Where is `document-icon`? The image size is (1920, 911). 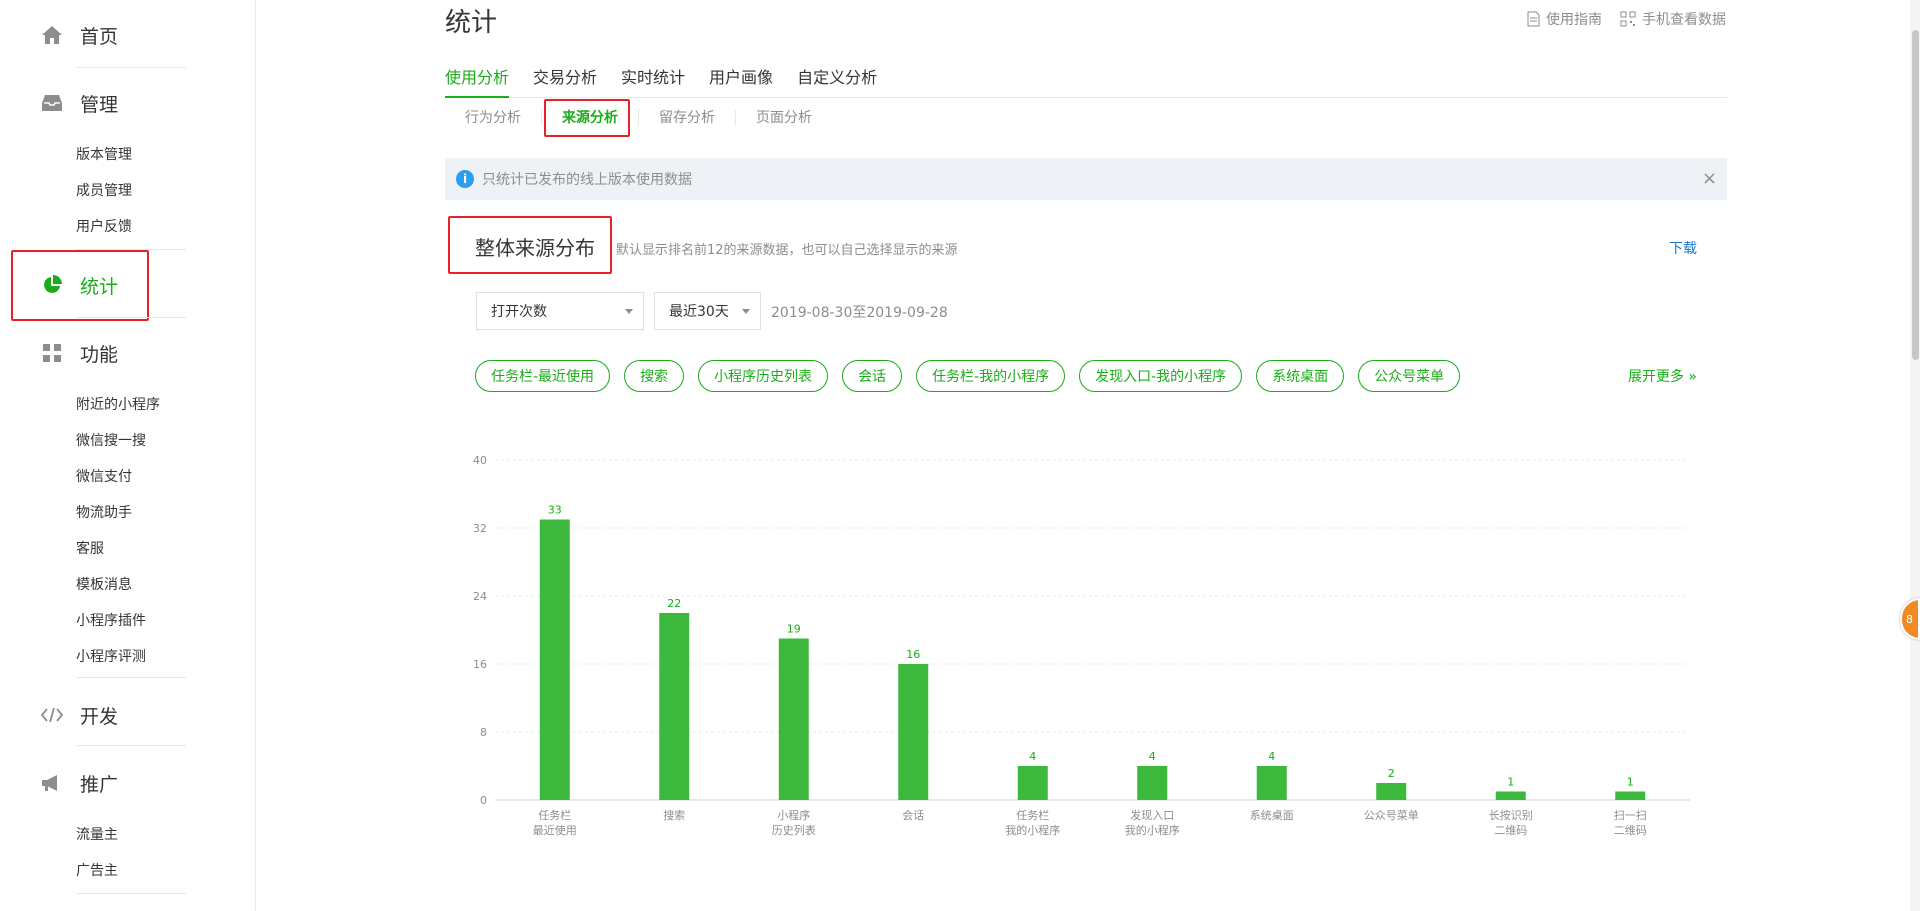 document-icon is located at coordinates (1533, 19).